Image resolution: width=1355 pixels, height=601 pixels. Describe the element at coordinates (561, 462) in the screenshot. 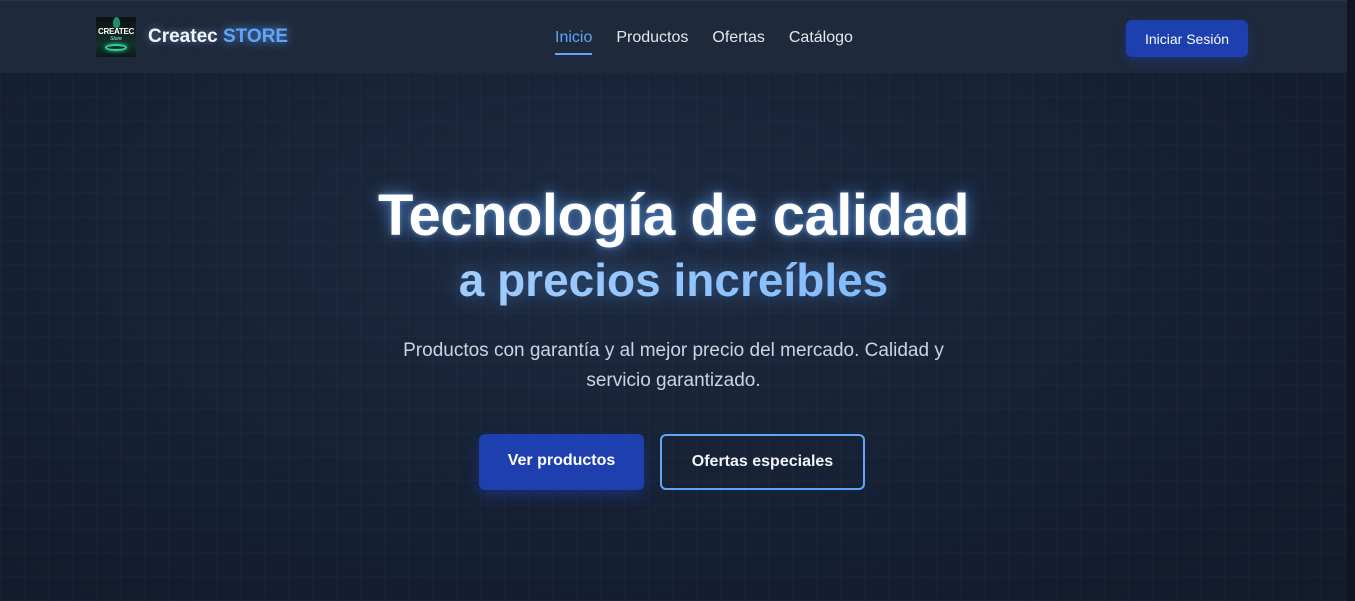

I see `view-products-button: Ver productos` at that location.